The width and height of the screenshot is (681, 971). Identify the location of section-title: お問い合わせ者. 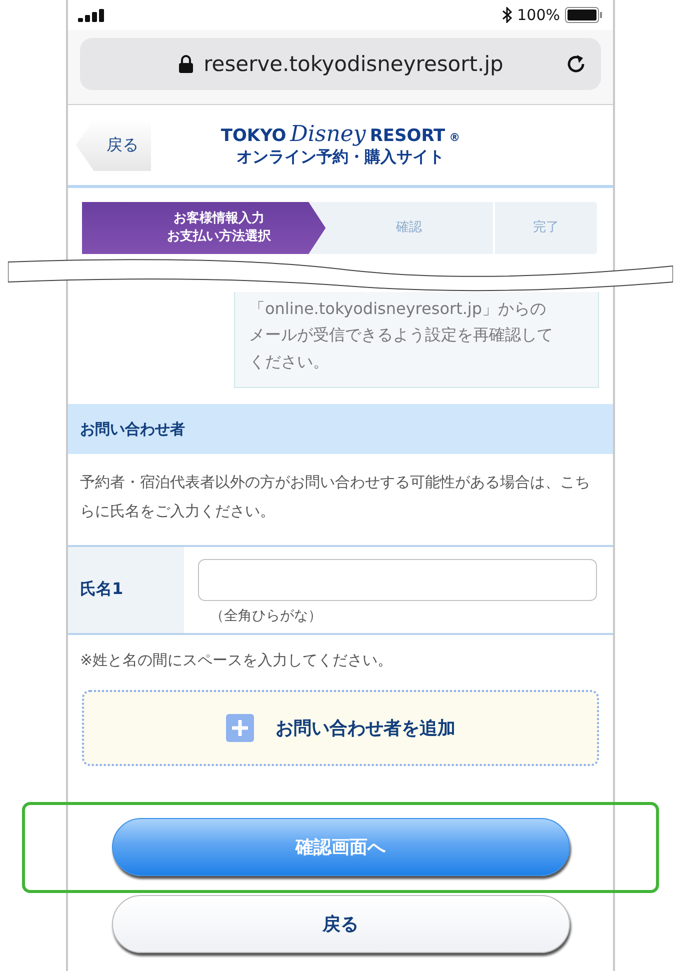
(132, 429).